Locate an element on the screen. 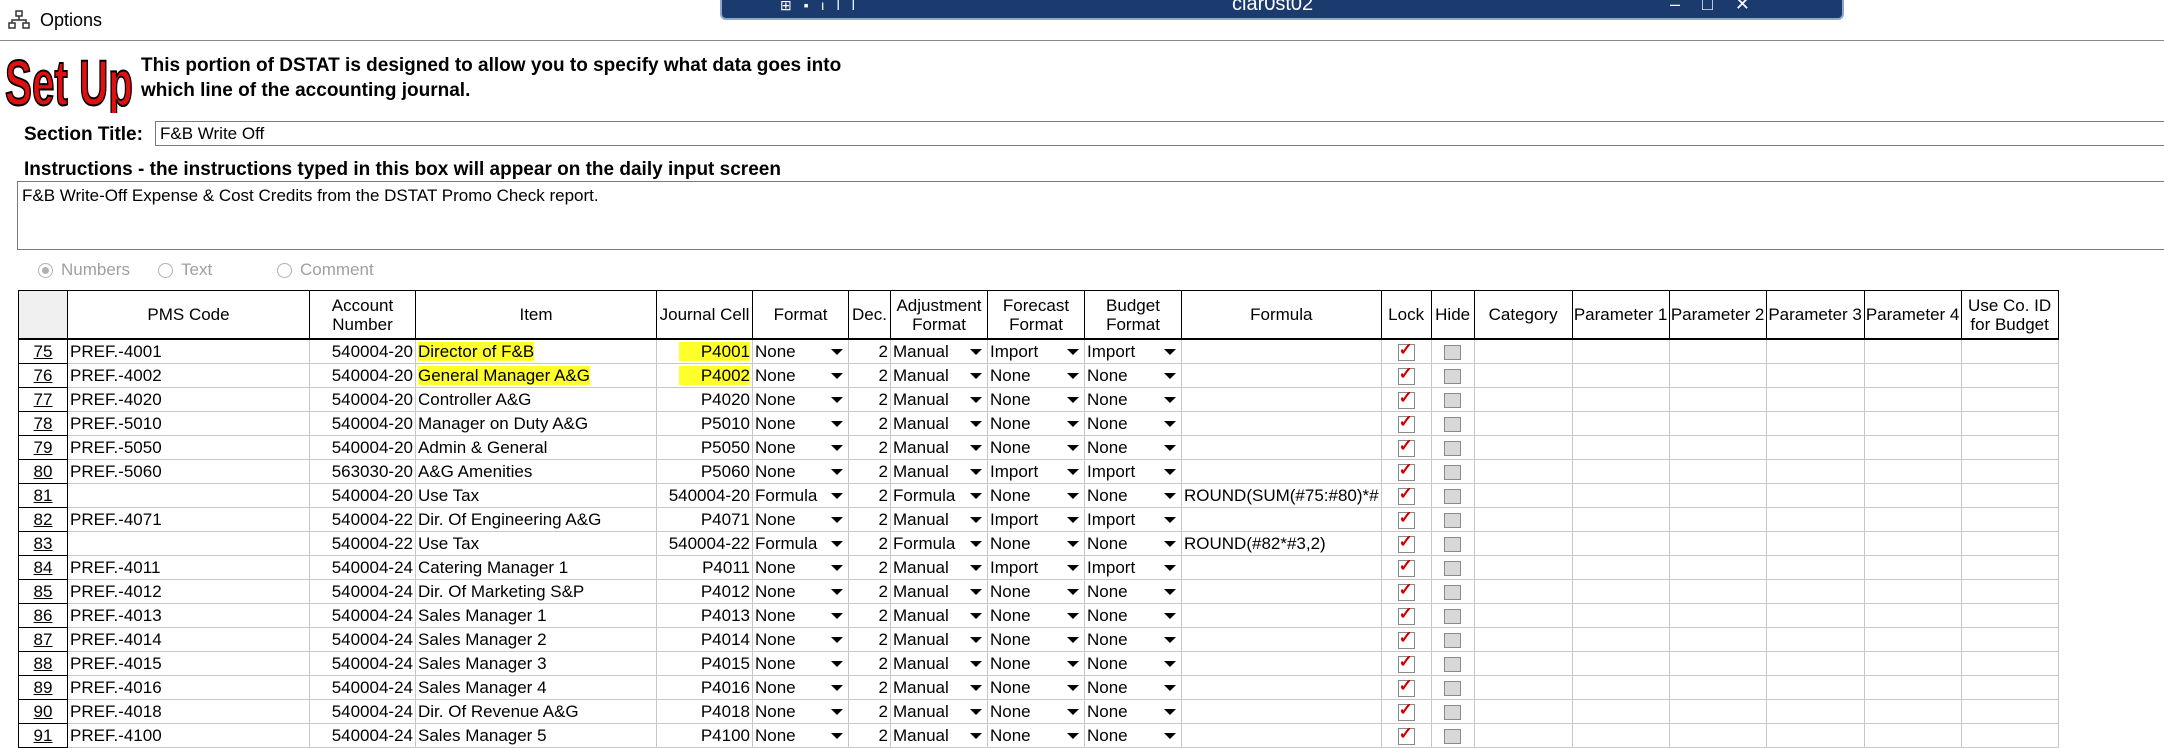 The image size is (2164, 748). pms-code-cell: PREF.-4013 is located at coordinates (188, 615).